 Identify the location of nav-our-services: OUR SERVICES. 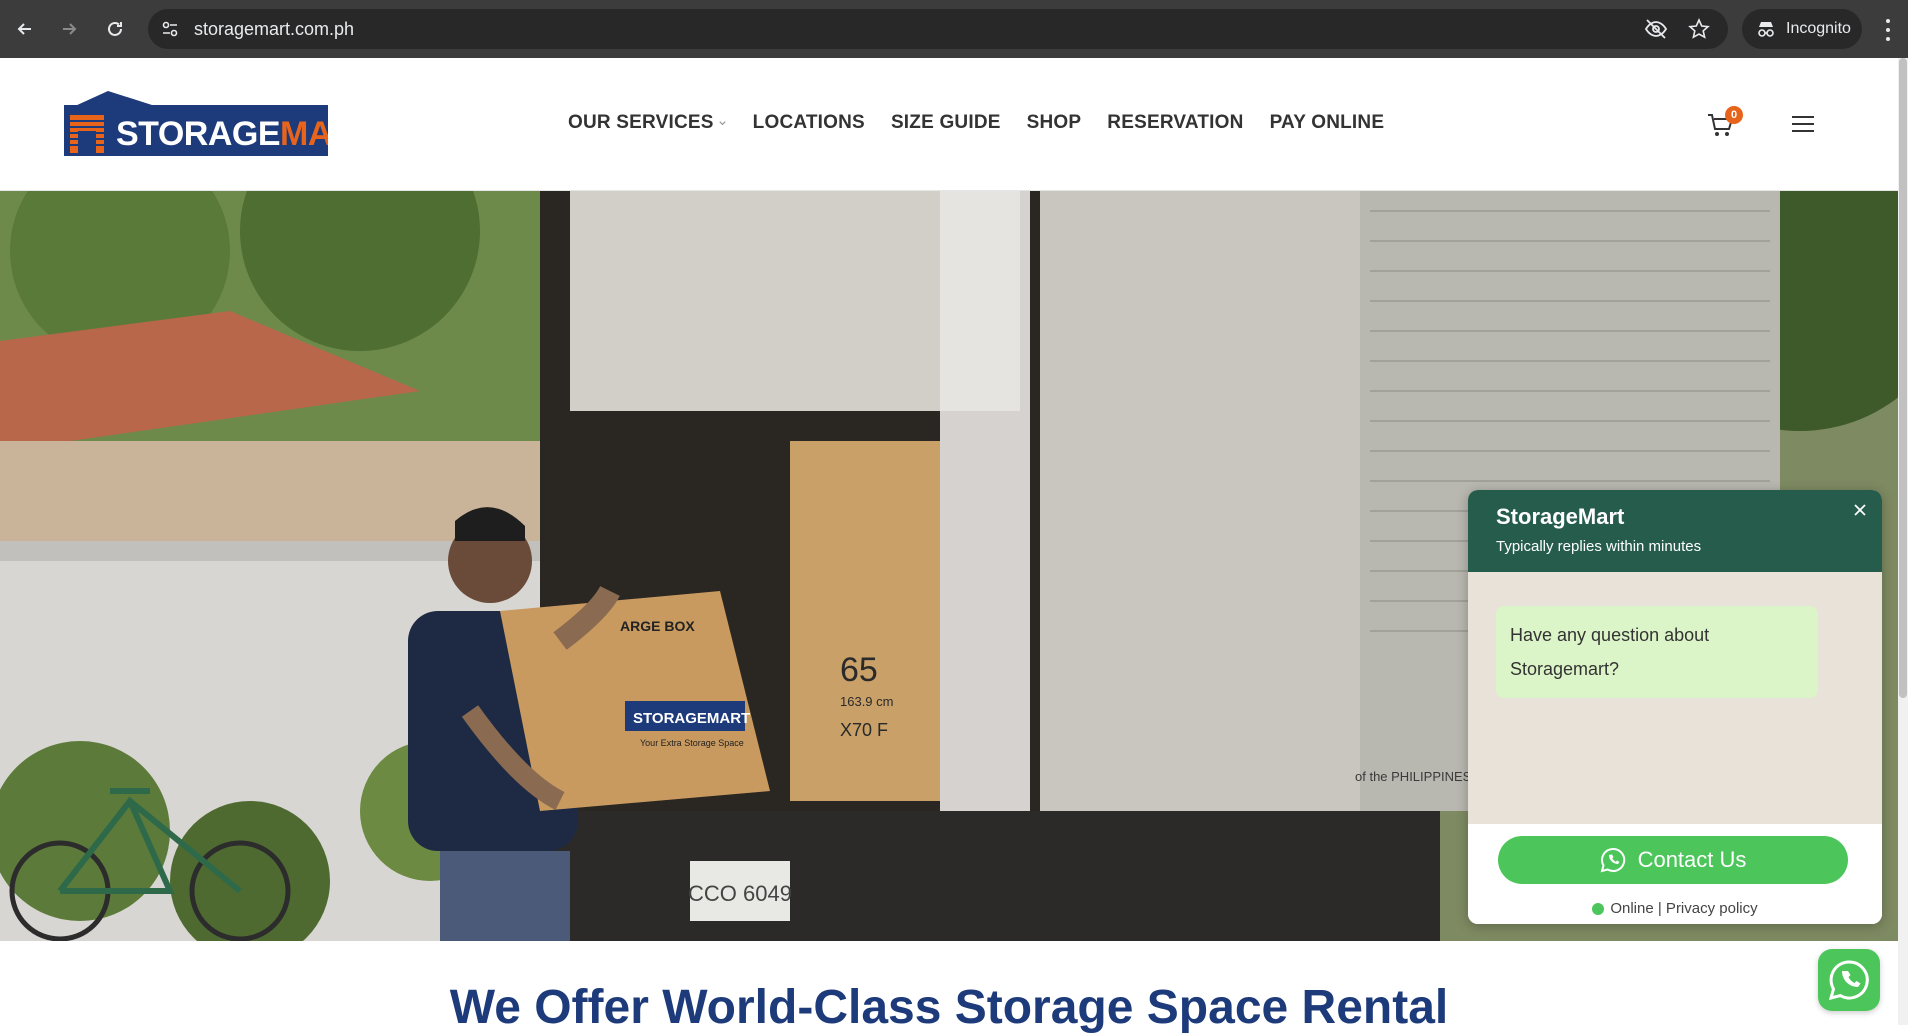
(647, 123).